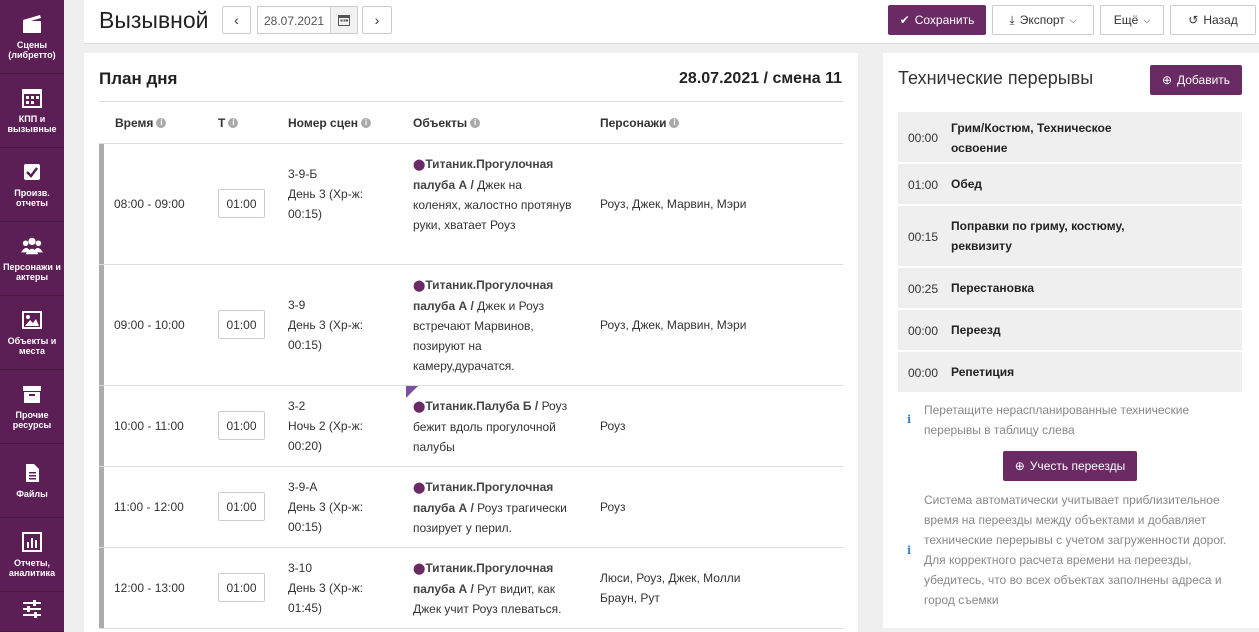  I want to click on date-value: 28.07.2021, so click(294, 20).